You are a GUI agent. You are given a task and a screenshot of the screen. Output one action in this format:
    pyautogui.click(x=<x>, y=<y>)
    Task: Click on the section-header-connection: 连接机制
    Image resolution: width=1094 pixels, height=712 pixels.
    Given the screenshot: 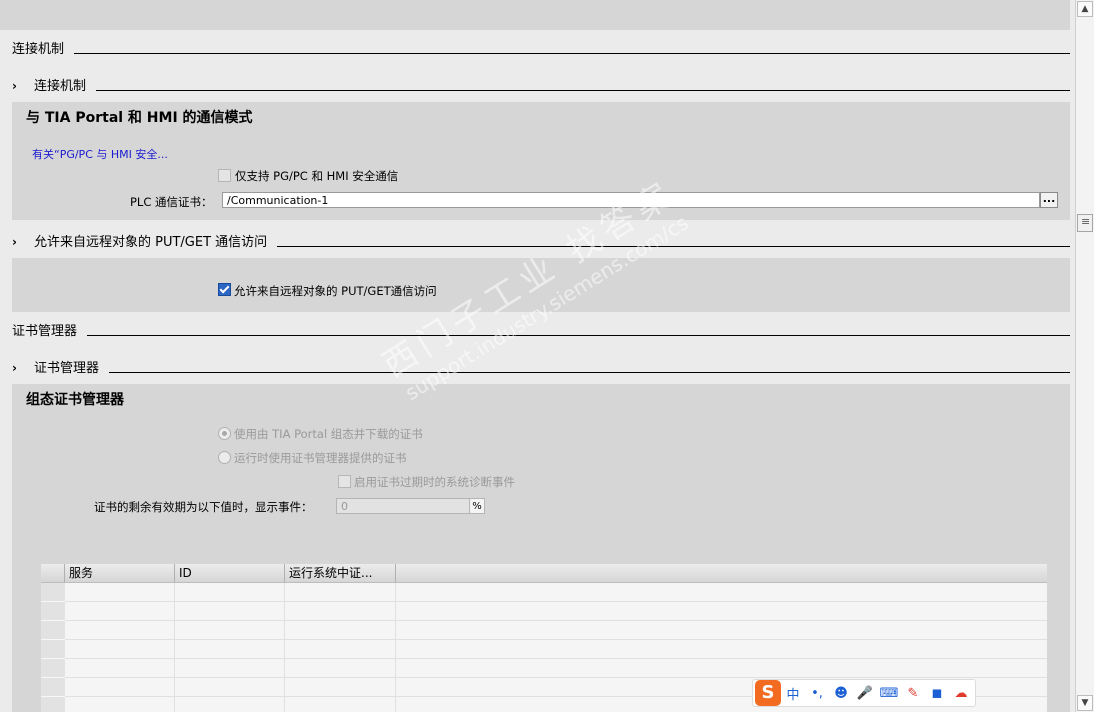 What is the action you would take?
    pyautogui.click(x=541, y=48)
    